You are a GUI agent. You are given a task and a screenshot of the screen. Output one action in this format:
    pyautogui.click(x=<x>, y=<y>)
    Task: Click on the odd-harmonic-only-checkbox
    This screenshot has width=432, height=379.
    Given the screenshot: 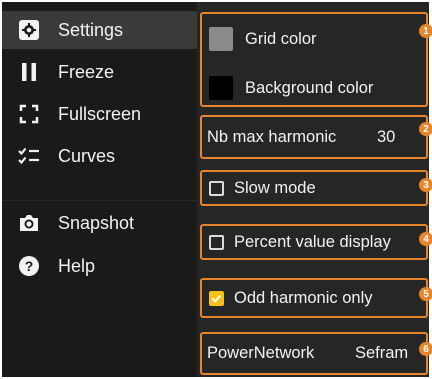 What is the action you would take?
    pyautogui.click(x=216, y=298)
    